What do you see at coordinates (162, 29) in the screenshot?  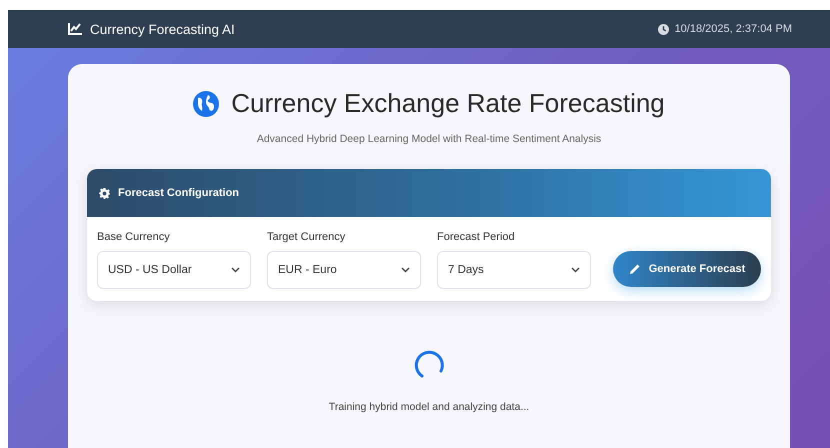 I see `brand-name: Currency Forecasting AI` at bounding box center [162, 29].